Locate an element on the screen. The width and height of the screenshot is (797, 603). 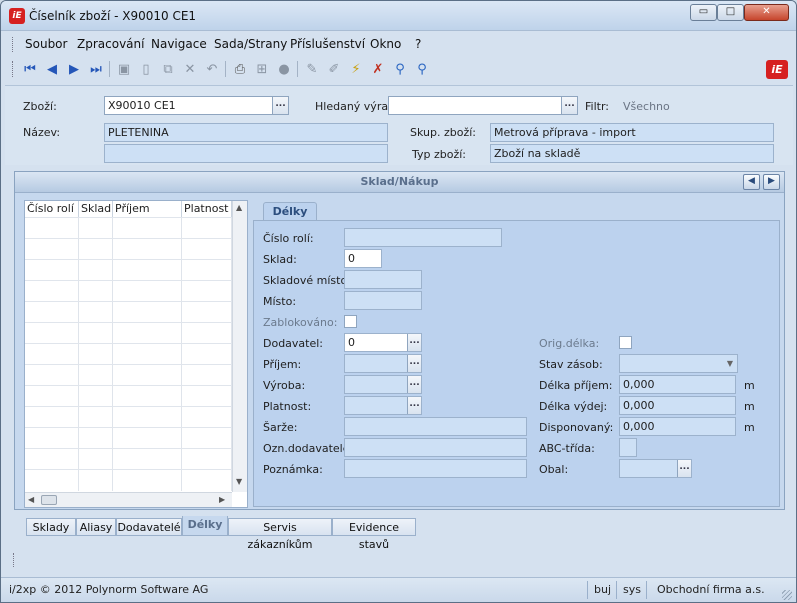
grid-vertical-scrollbar: ▲ ▼ is located at coordinates (239, 346).